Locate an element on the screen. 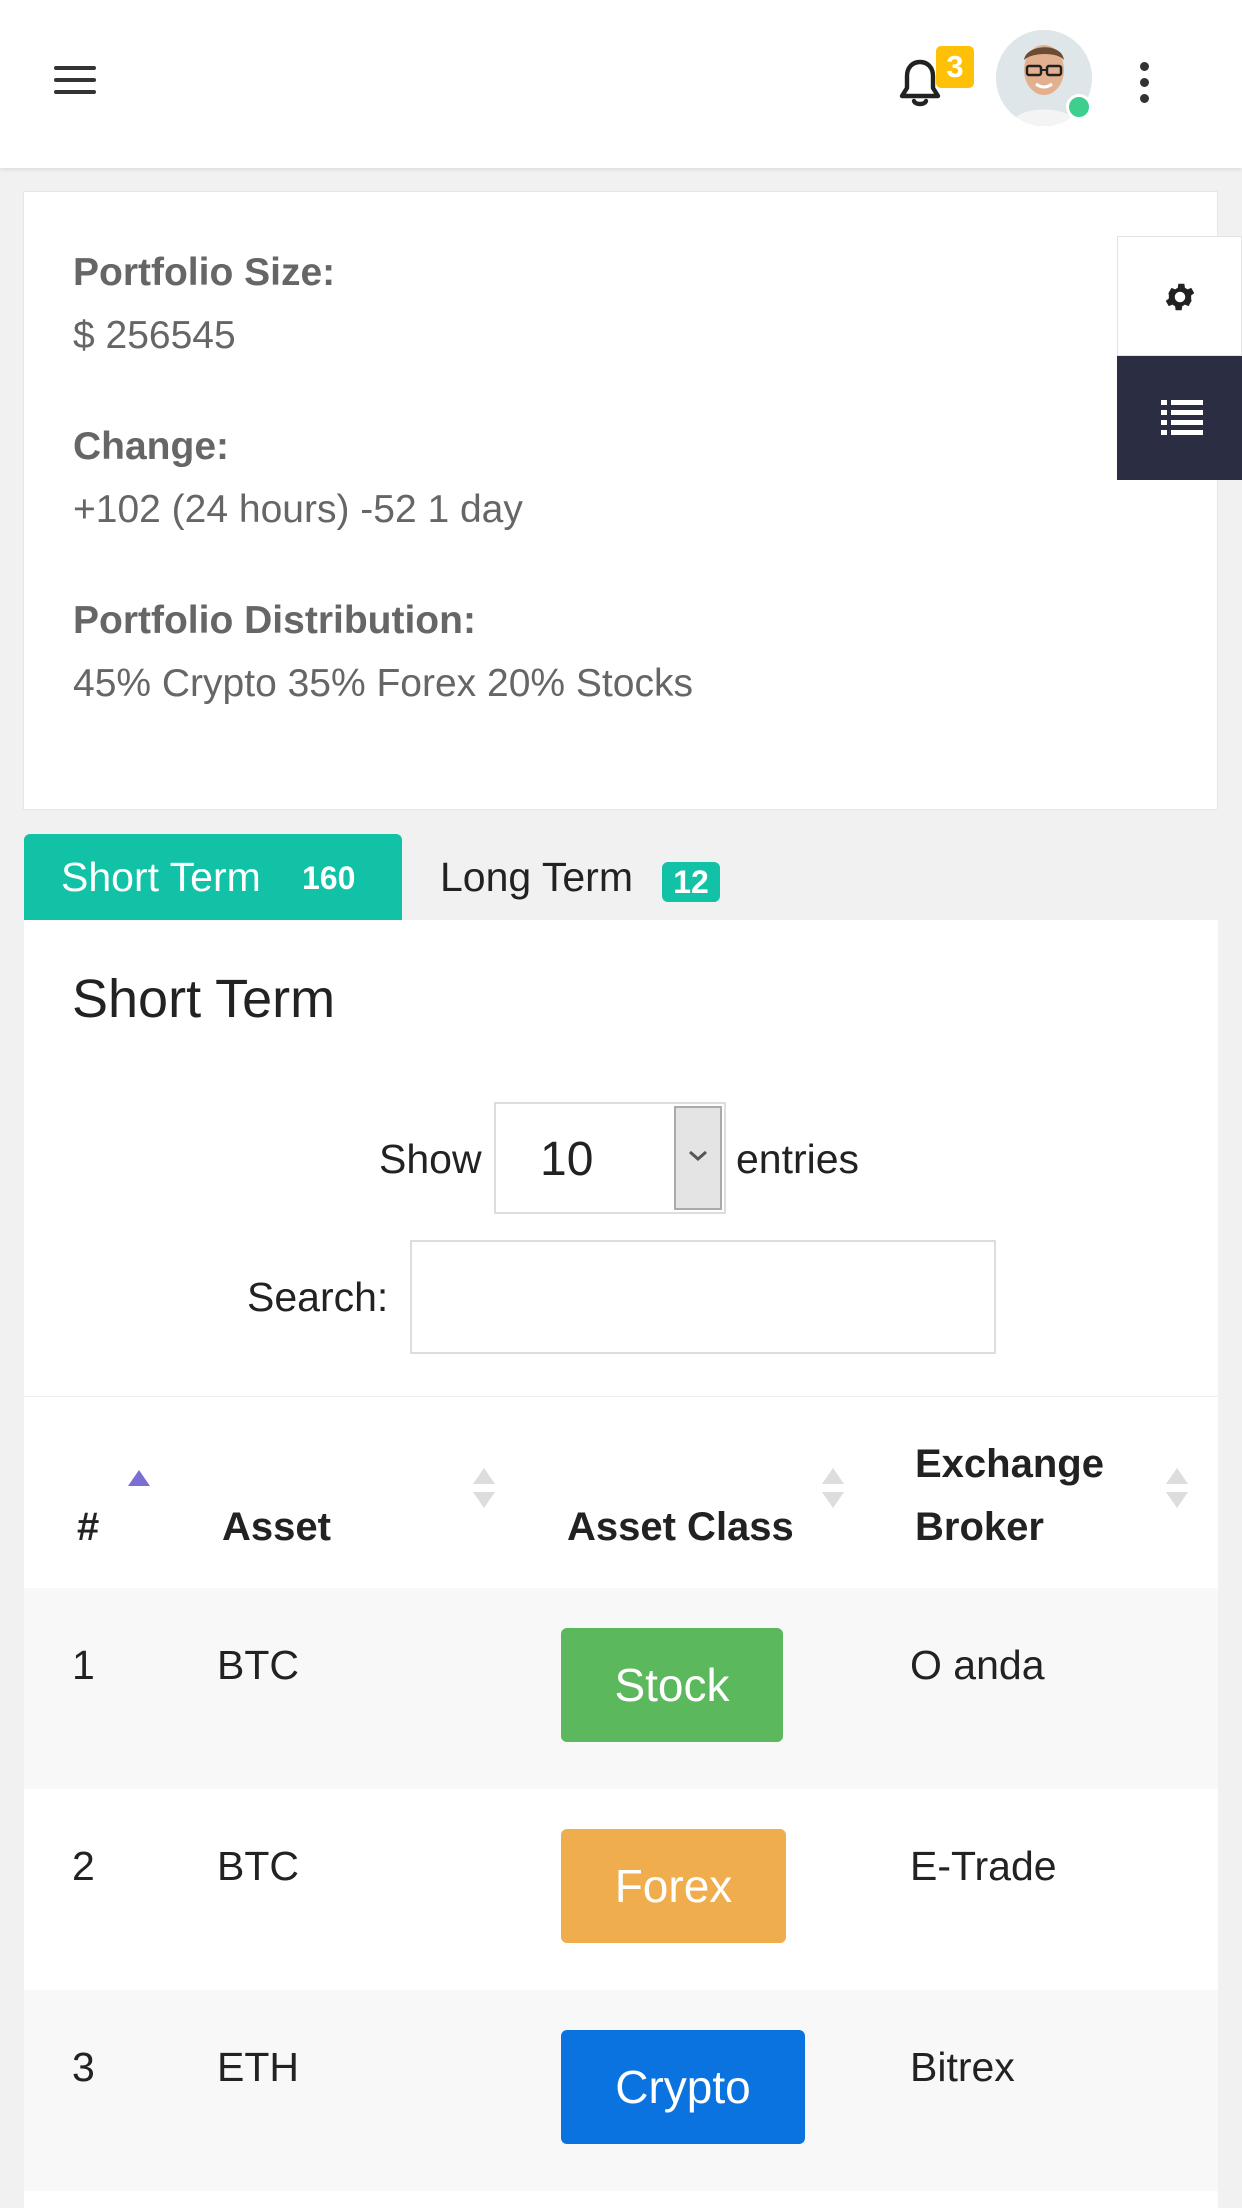  list-view-button is located at coordinates (1179, 418).